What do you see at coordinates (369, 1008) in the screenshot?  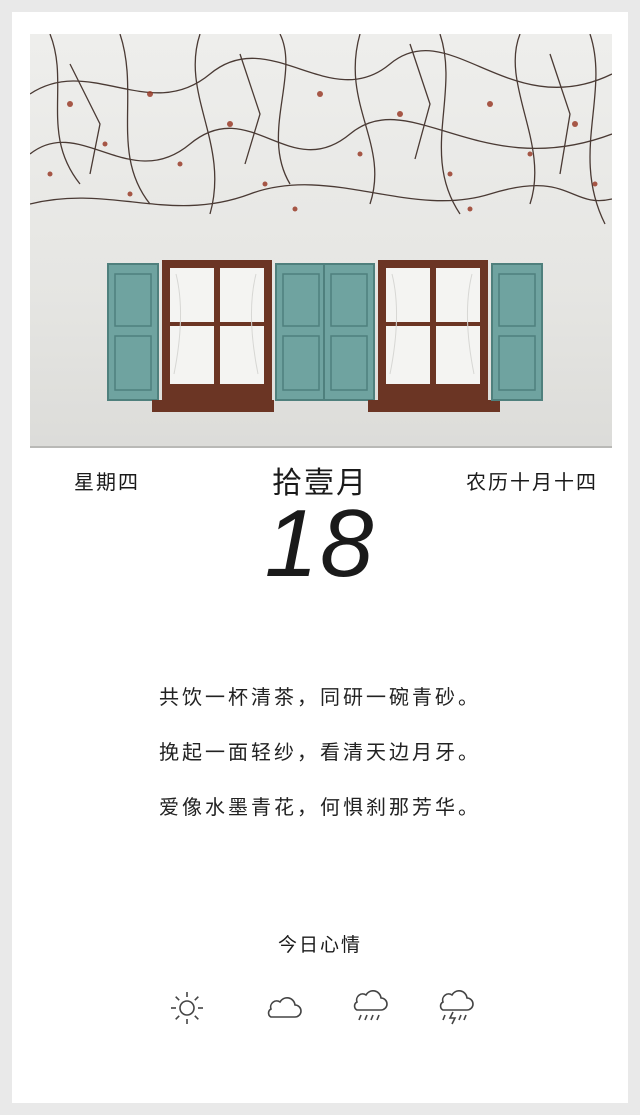 I see `rain-cloud-icon` at bounding box center [369, 1008].